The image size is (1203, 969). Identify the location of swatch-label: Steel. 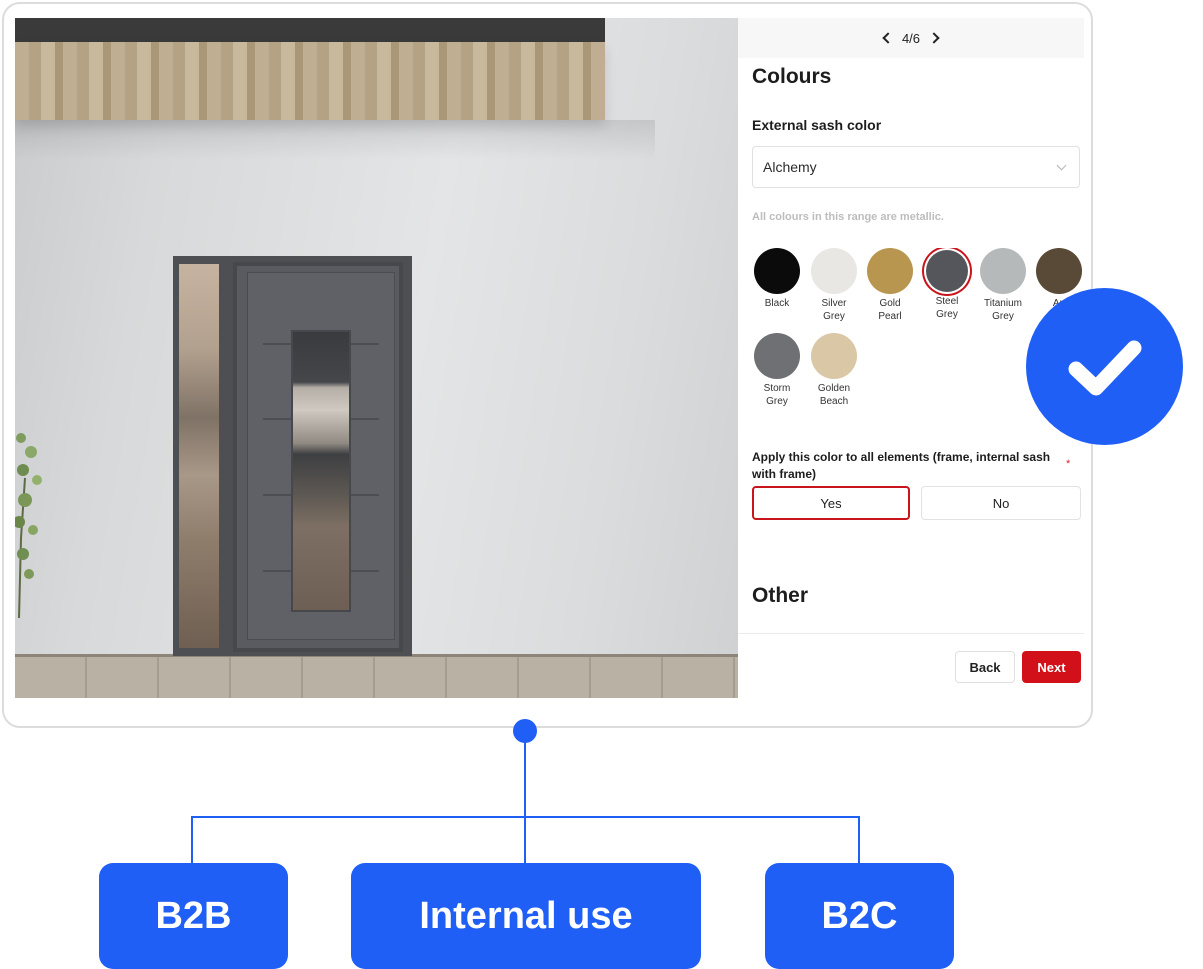
(947, 301).